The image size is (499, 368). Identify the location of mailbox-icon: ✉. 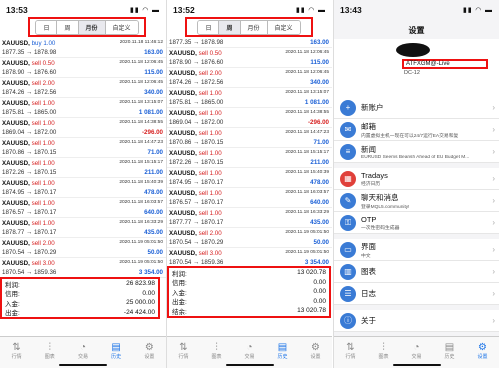
(348, 129).